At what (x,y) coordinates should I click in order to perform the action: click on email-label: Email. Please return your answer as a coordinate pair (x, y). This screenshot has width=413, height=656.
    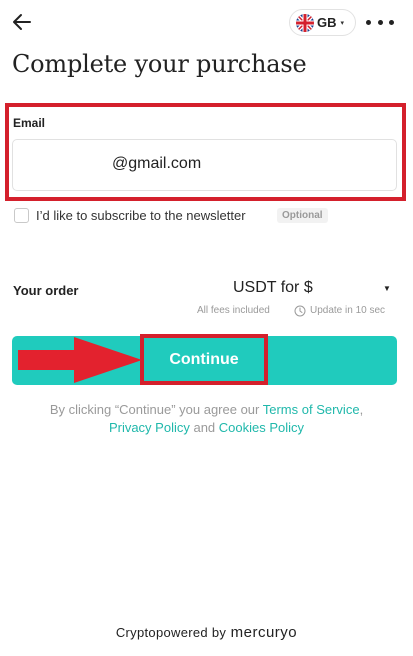
    Looking at the image, I should click on (29, 123).